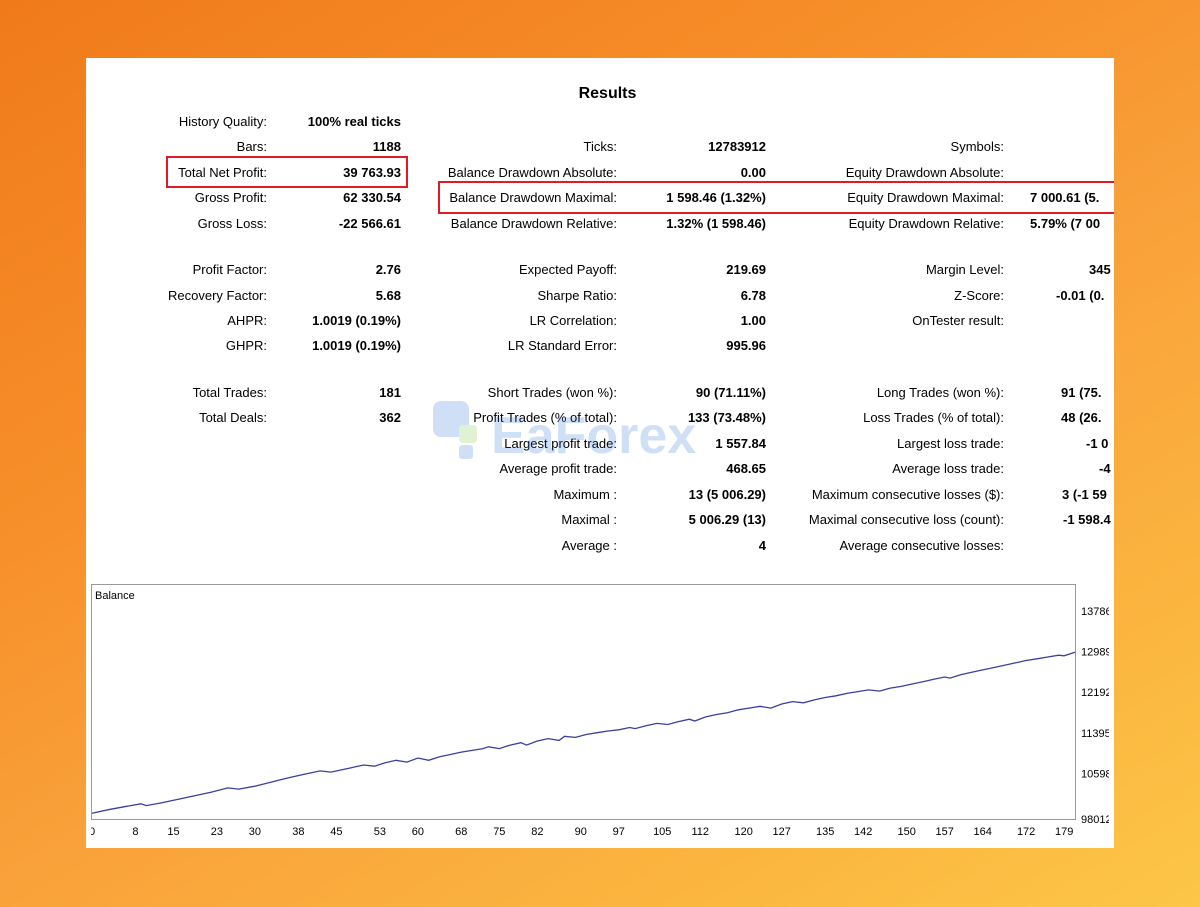 This screenshot has width=1200, height=907. I want to click on total-trades-label: Total Trades:, so click(229, 392).